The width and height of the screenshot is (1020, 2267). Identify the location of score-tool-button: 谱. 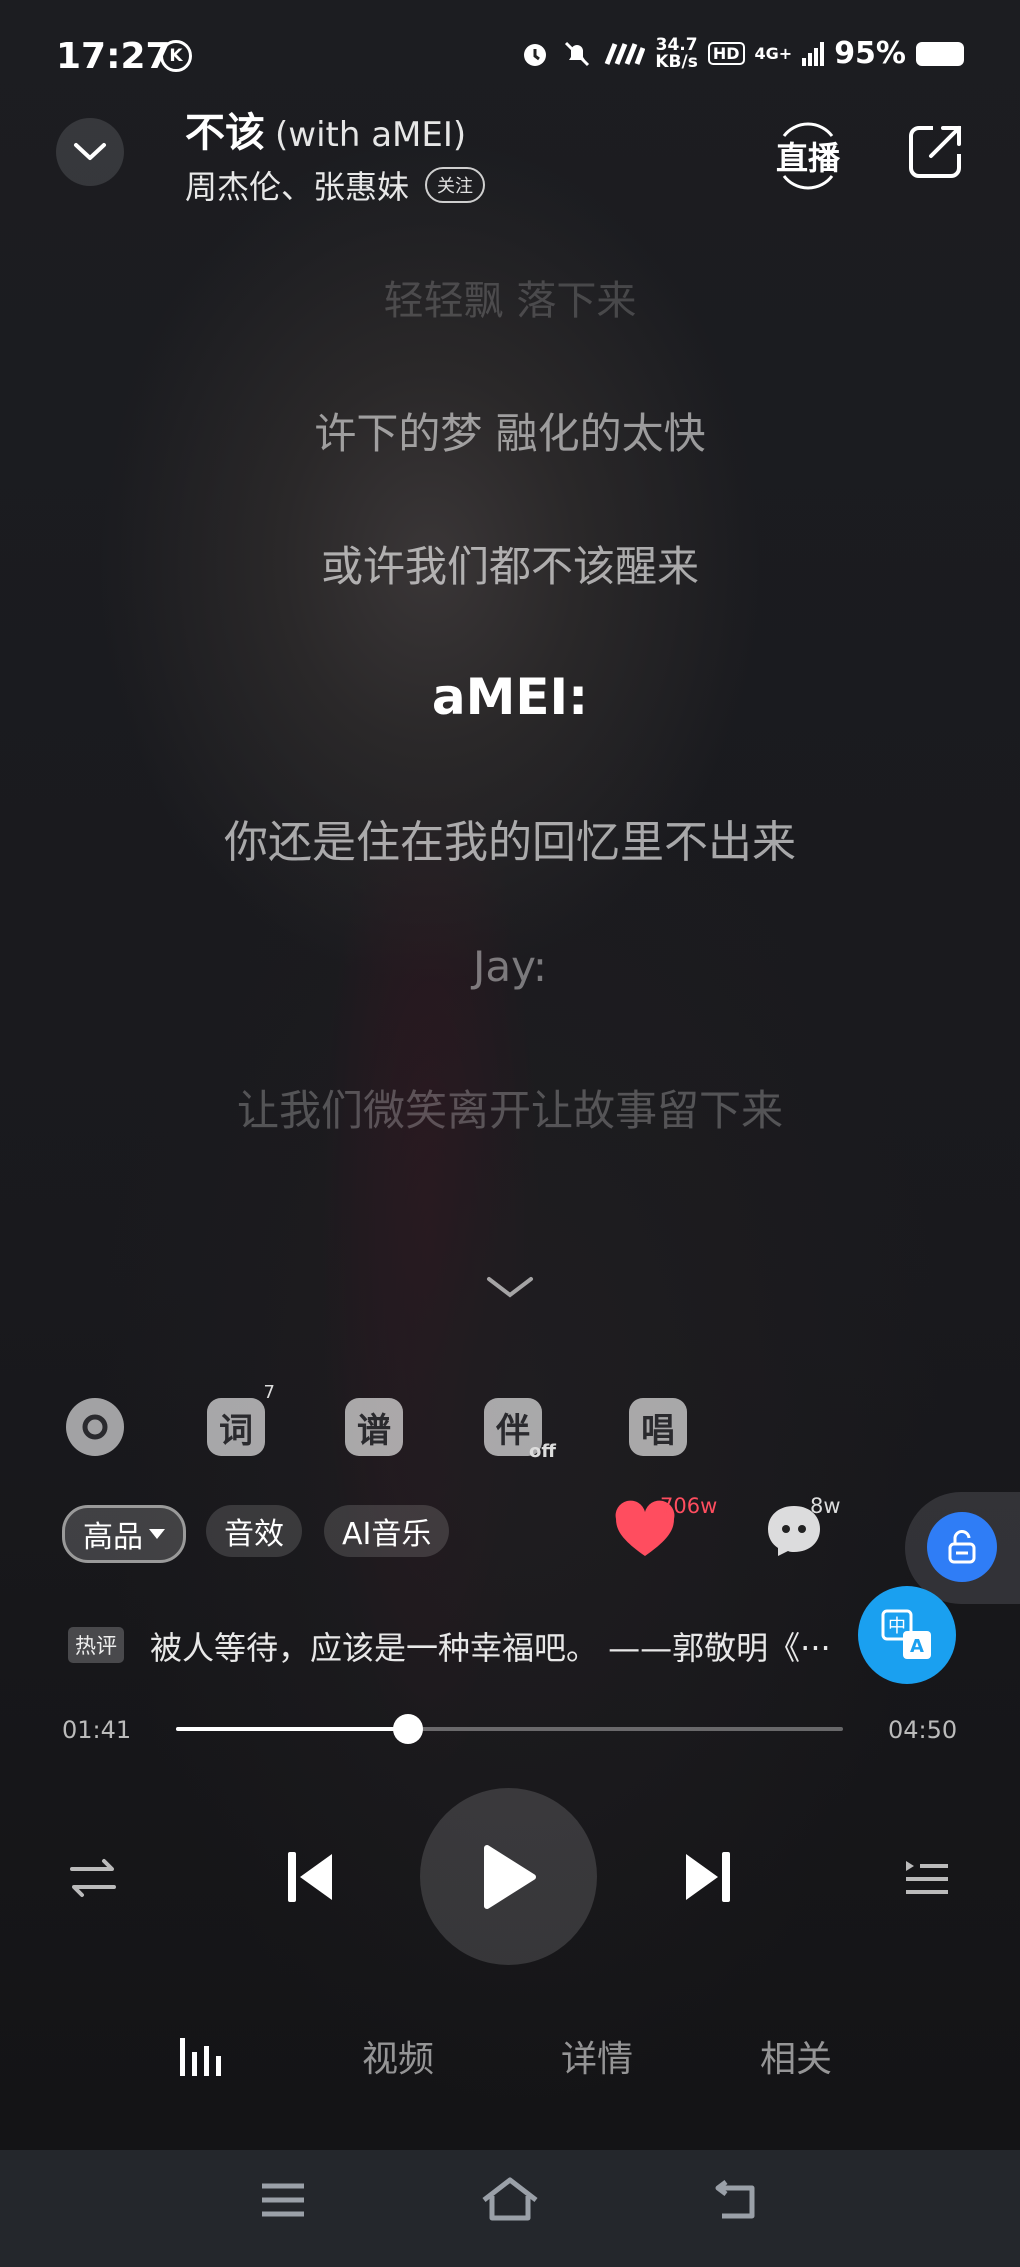
(374, 1427).